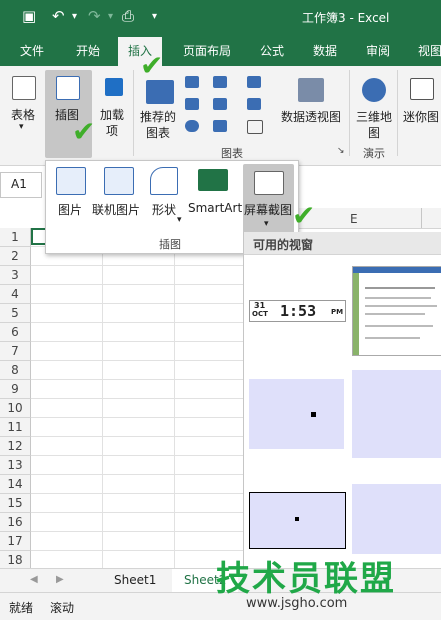  Describe the element at coordinates (255, 127) in the screenshot. I see `scatter-chart-icon` at that location.